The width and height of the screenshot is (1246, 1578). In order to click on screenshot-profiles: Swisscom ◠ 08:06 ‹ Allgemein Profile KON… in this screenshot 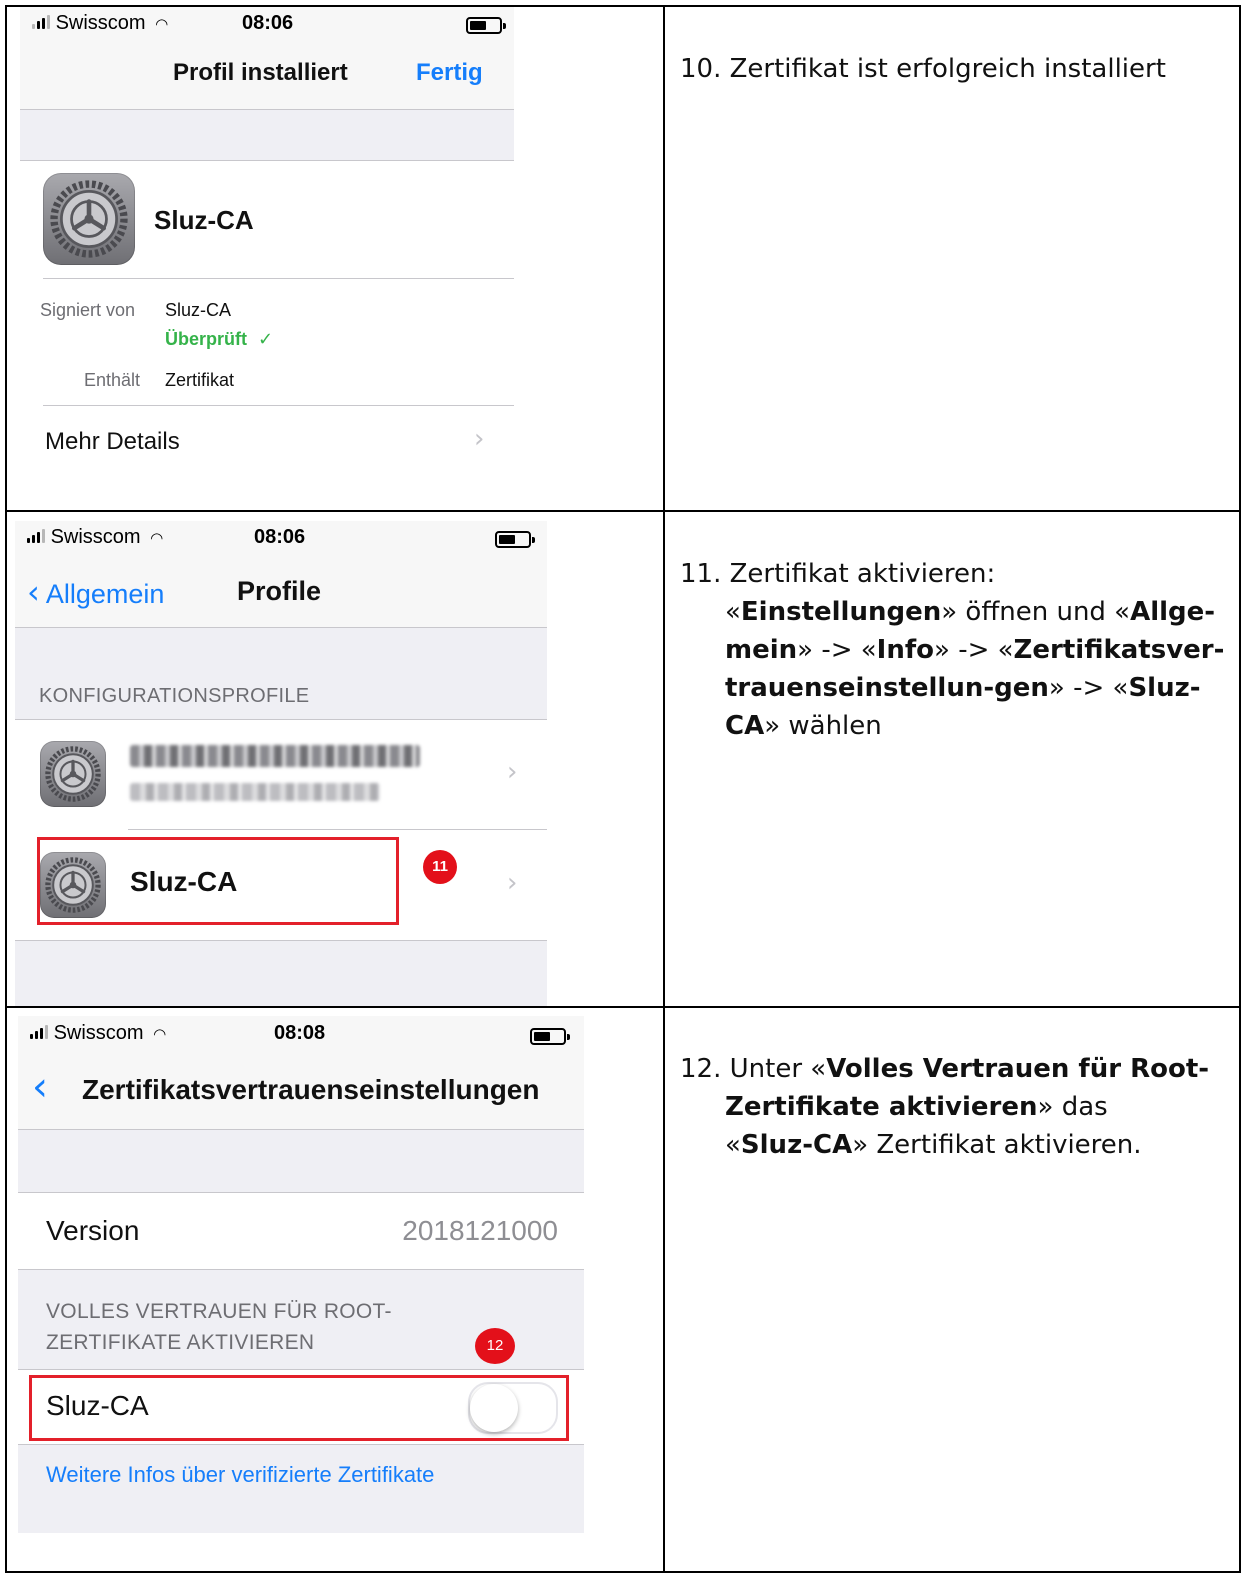, I will do `click(281, 763)`.